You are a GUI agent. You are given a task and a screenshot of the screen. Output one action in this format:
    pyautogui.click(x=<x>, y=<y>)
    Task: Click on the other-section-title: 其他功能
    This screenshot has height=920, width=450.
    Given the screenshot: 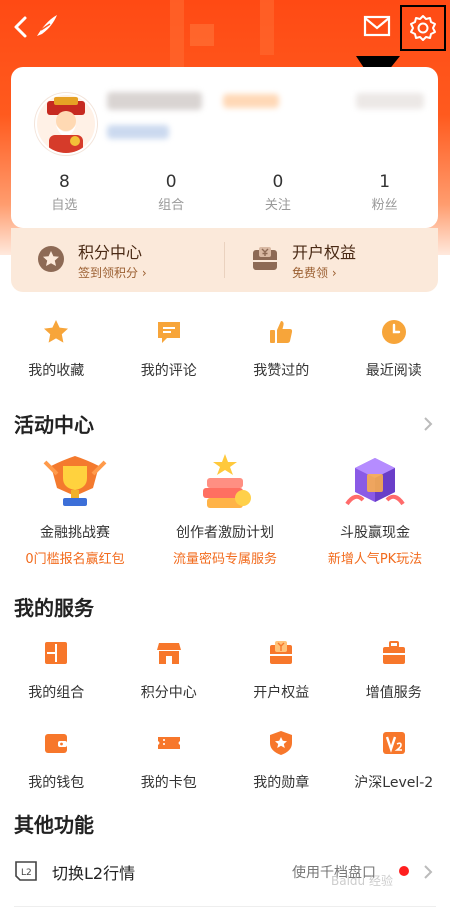 What is the action you would take?
    pyautogui.click(x=54, y=825)
    